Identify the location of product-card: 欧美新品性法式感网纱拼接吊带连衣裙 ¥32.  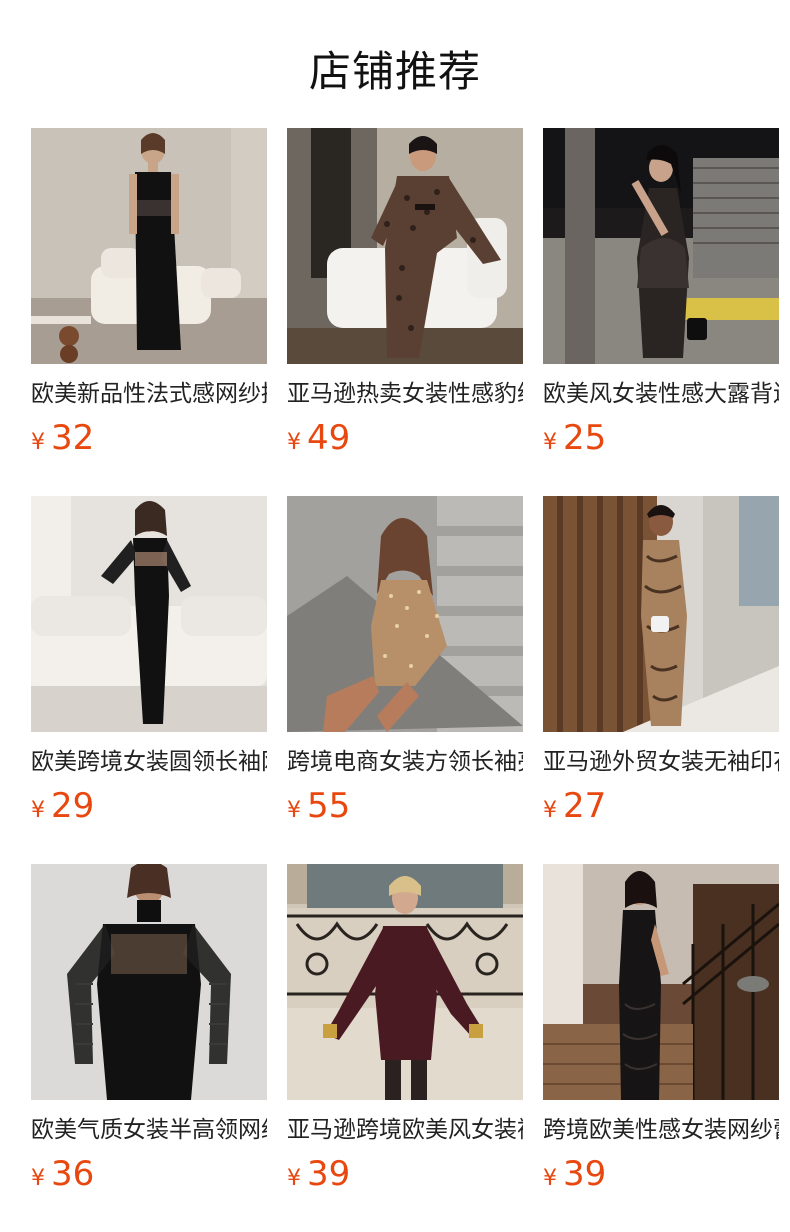
(149, 312).